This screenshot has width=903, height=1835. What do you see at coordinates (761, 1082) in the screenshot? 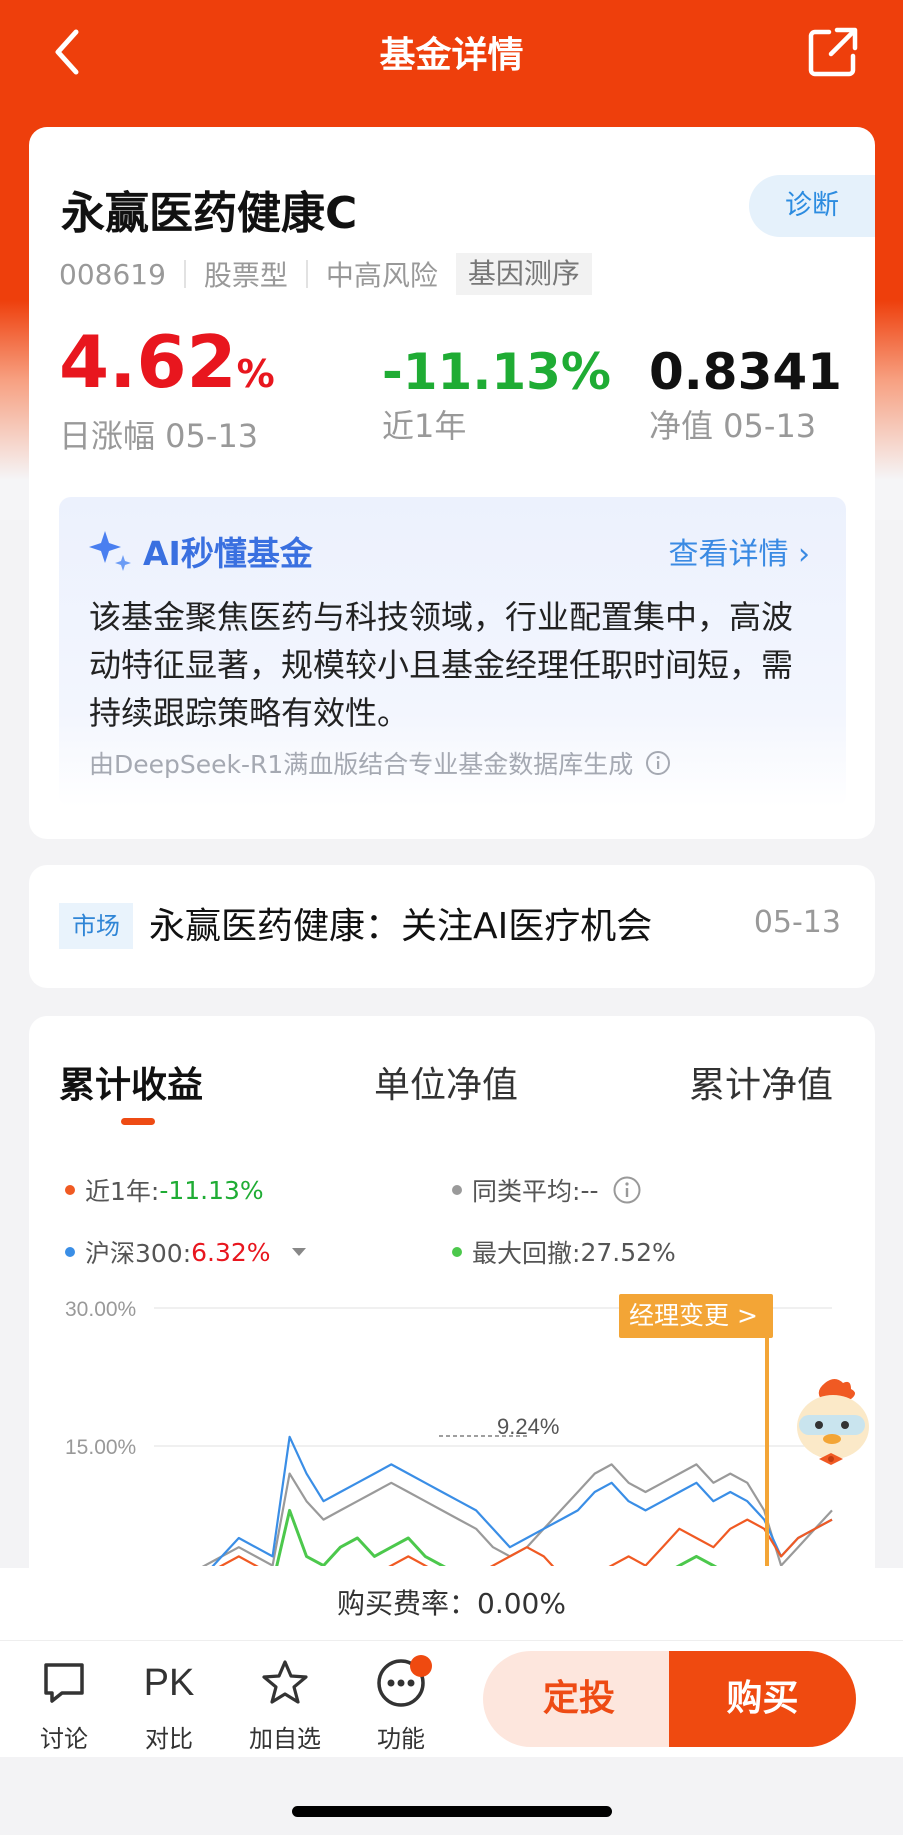
I see `tab-cumulative-nav: 累计净值` at bounding box center [761, 1082].